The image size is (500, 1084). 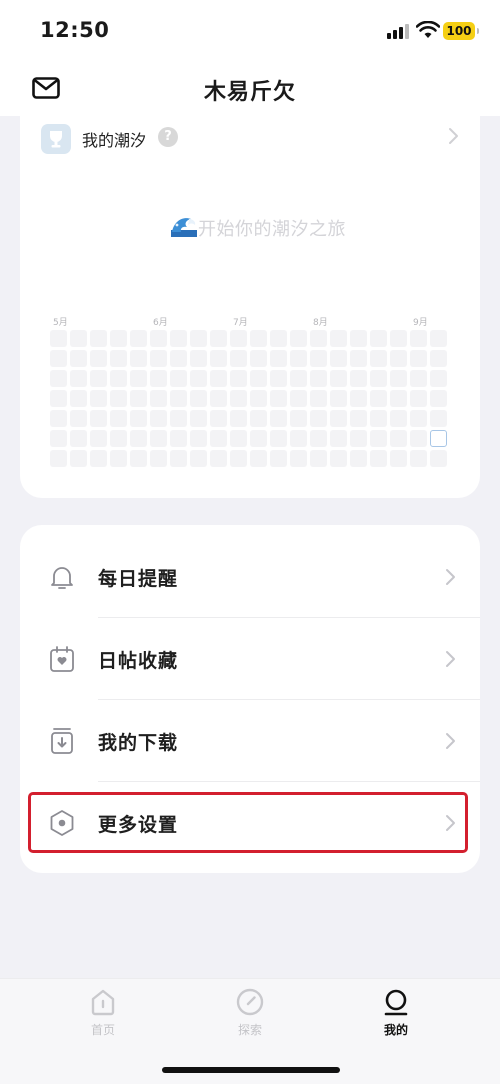 I want to click on empty-tide-message: 开始你的潮汐之旅, so click(x=272, y=229).